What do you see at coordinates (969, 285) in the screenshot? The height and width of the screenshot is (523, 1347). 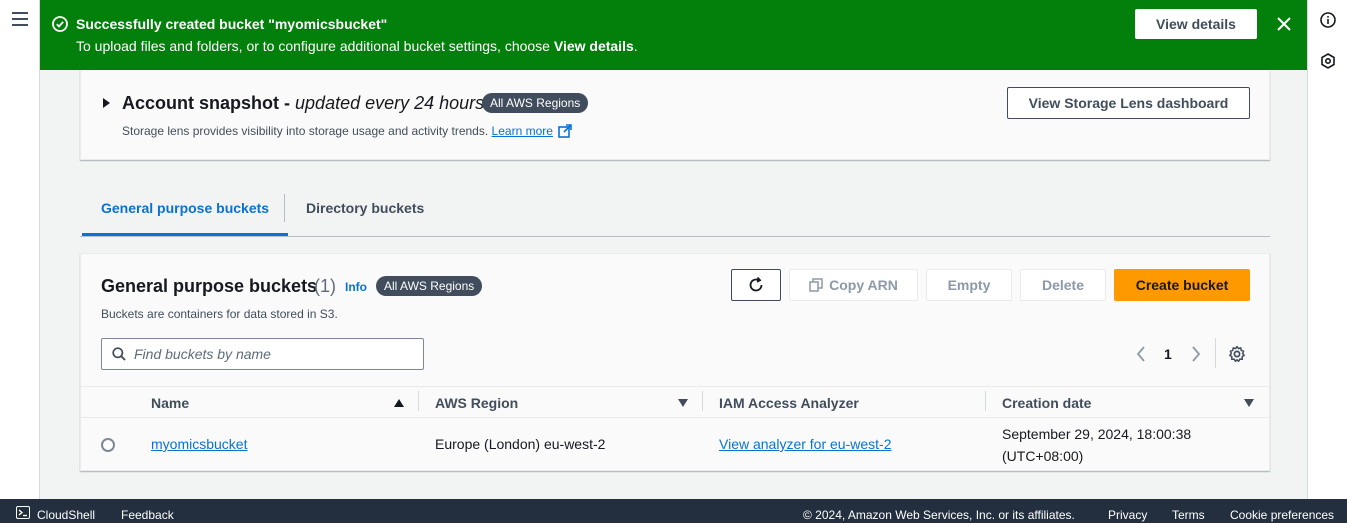 I see `empty-button: Empty` at bounding box center [969, 285].